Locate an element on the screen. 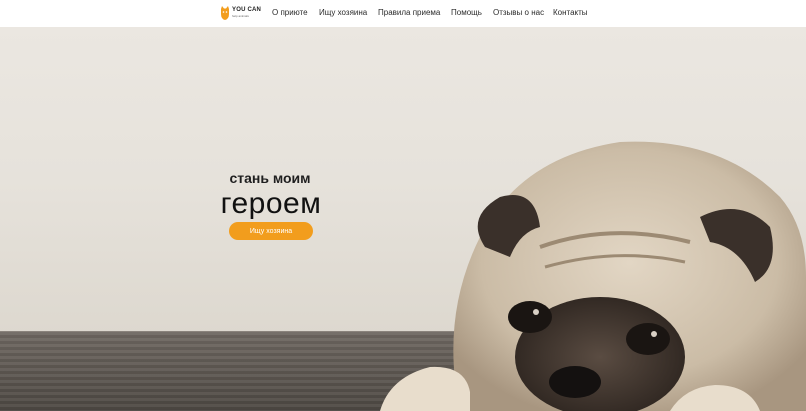 This screenshot has height=411, width=806. looking-for-owner-button: Ищу хозяина is located at coordinates (271, 231).